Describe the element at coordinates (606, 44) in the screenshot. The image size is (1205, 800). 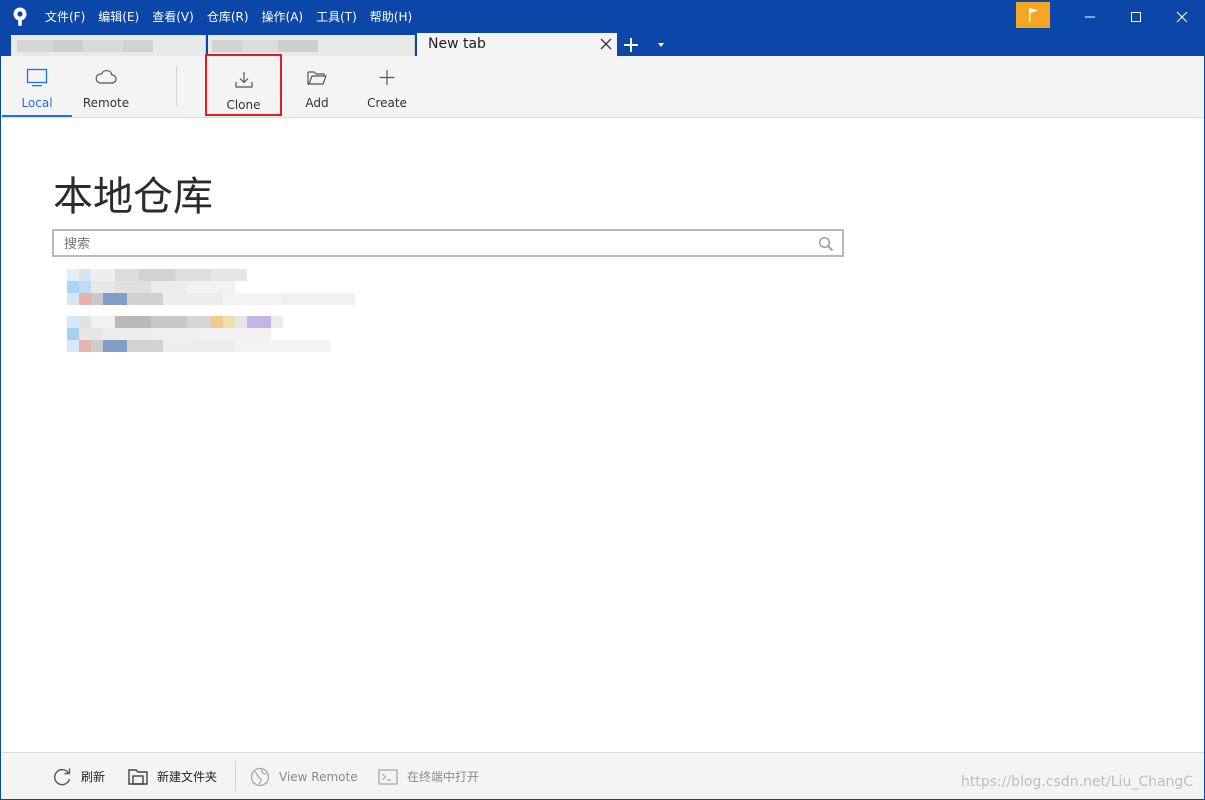
I see `tab-close-icon` at that location.